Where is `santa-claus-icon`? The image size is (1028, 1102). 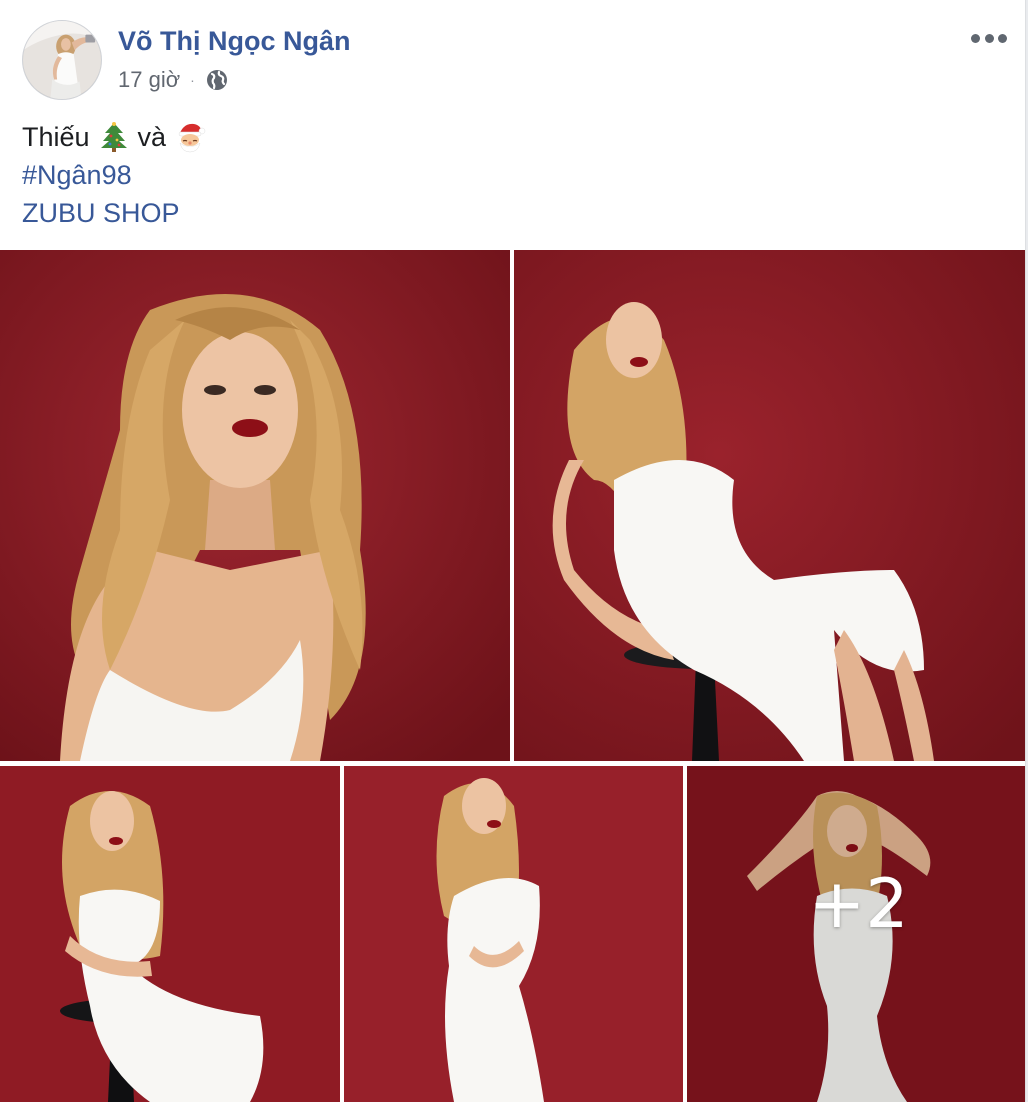 santa-claus-icon is located at coordinates (190, 137).